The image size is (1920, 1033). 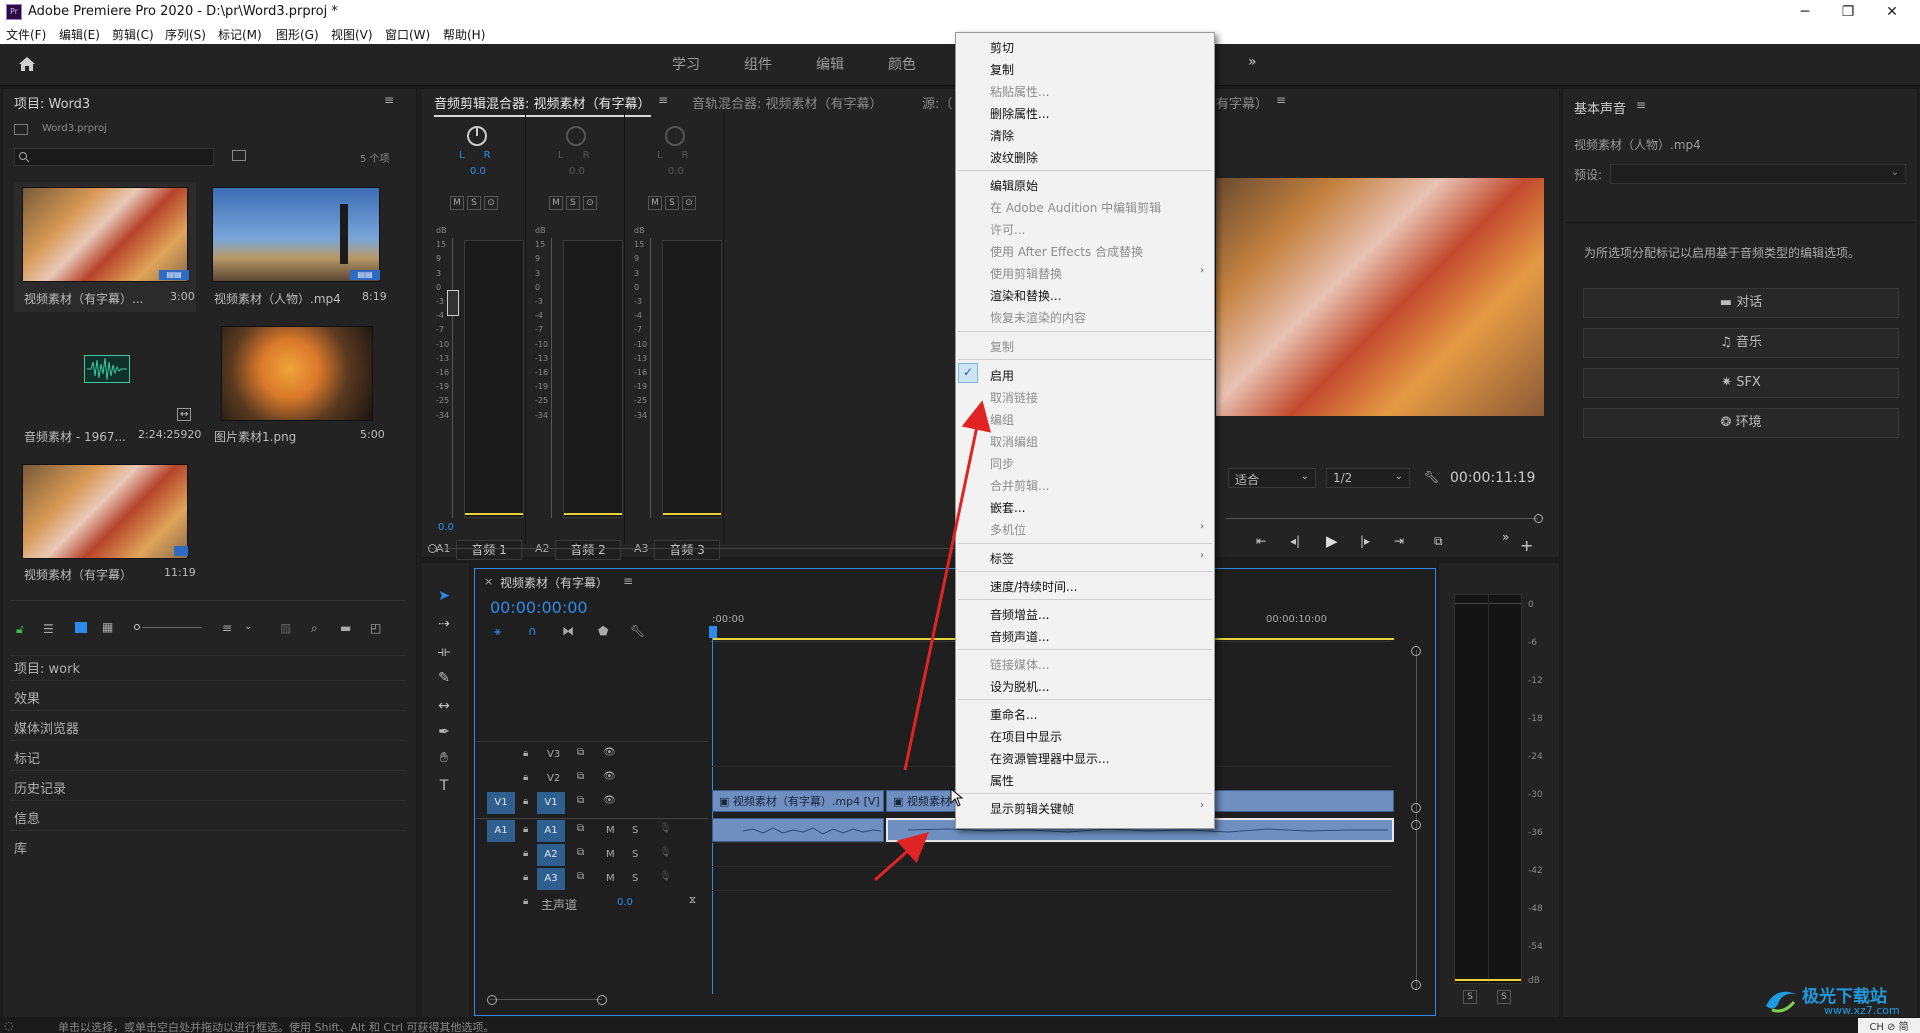 I want to click on menu-item-show-clip-keyframes: 显示剪辑关键帧, so click(x=1032, y=808).